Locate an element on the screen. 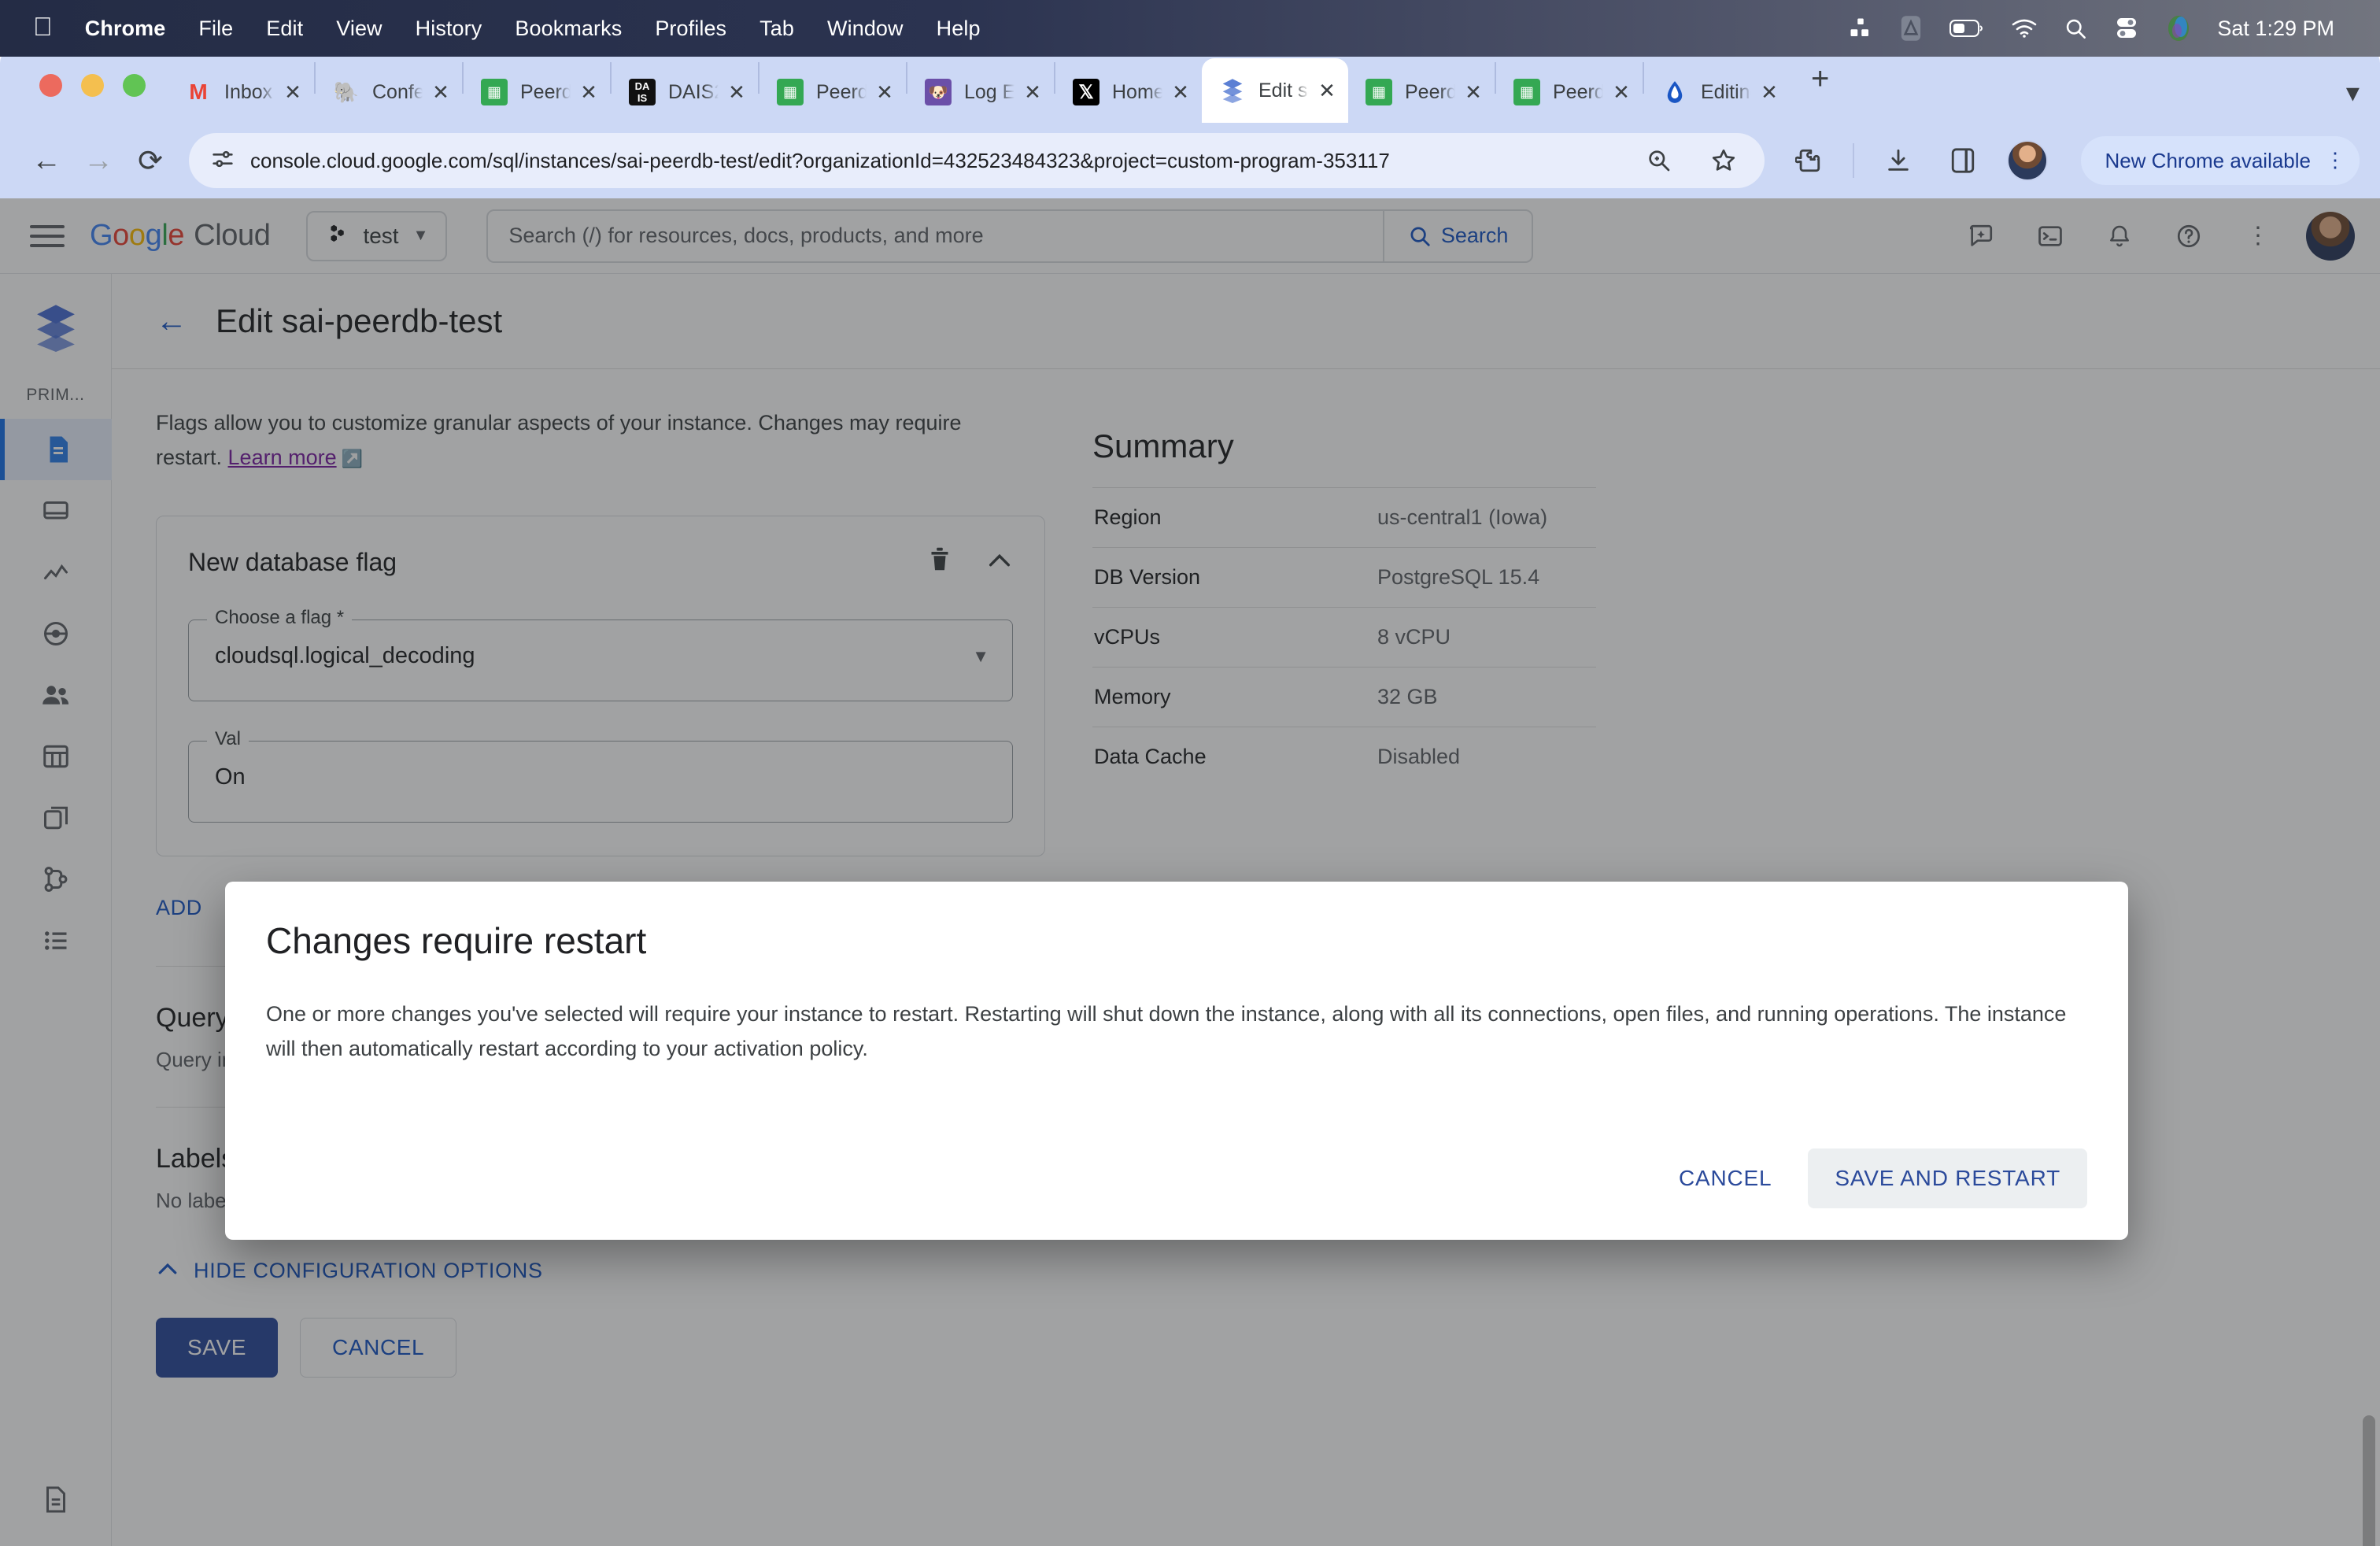 Image resolution: width=2380 pixels, height=1546 pixels. tab-dais24: DAIS DAIS24 ( ✕ is located at coordinates (685, 92).